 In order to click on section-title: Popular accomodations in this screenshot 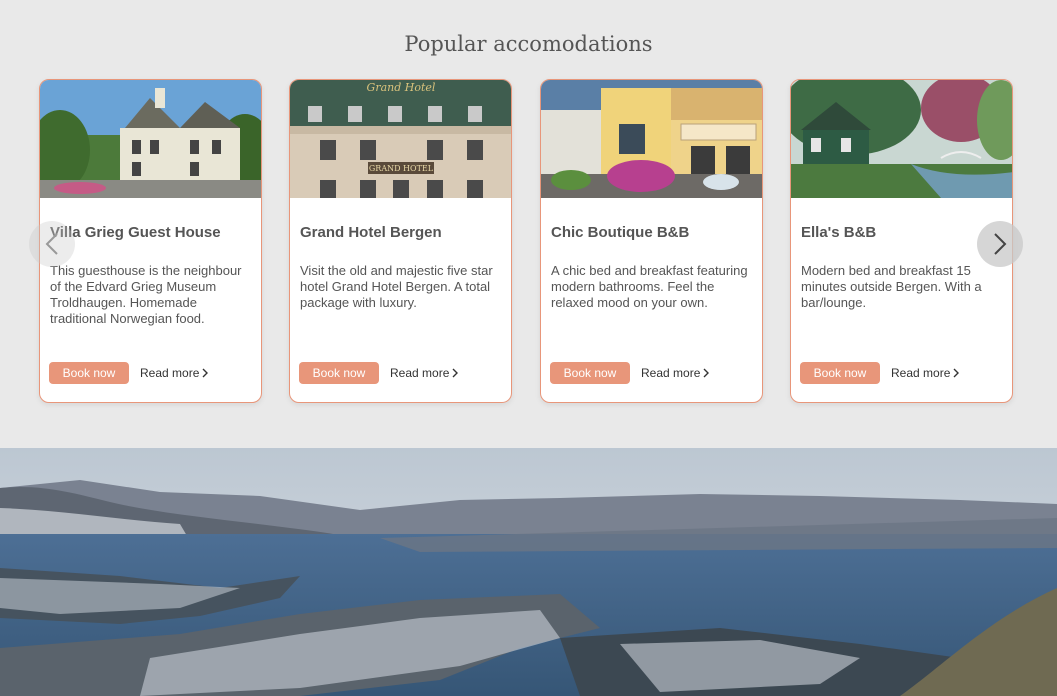, I will do `click(528, 44)`.